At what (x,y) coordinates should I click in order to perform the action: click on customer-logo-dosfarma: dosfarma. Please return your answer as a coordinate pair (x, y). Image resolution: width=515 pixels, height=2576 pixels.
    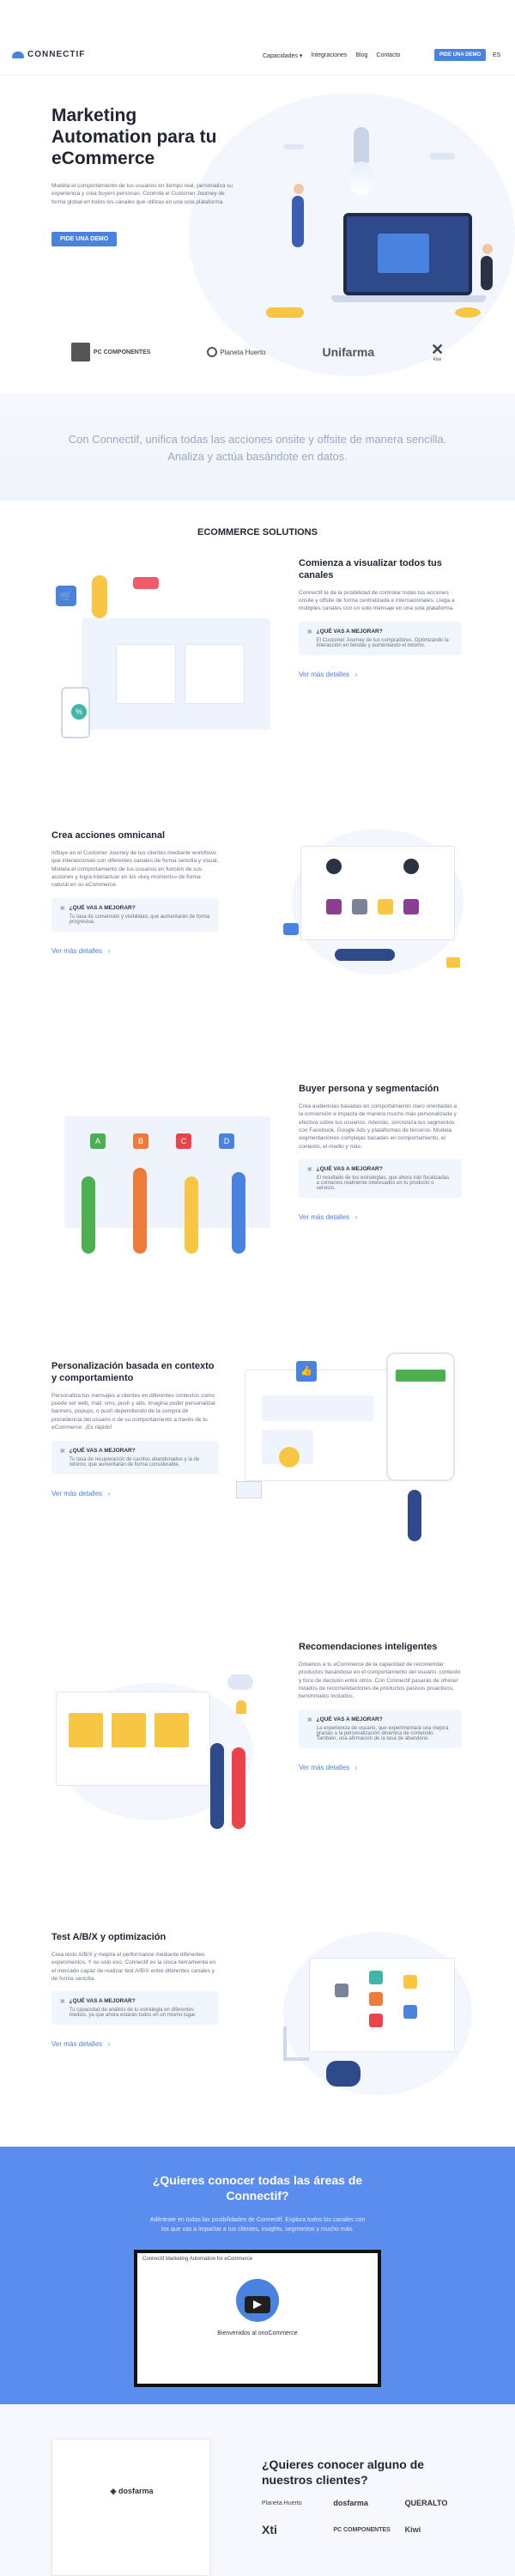
    Looking at the image, I should click on (368, 2503).